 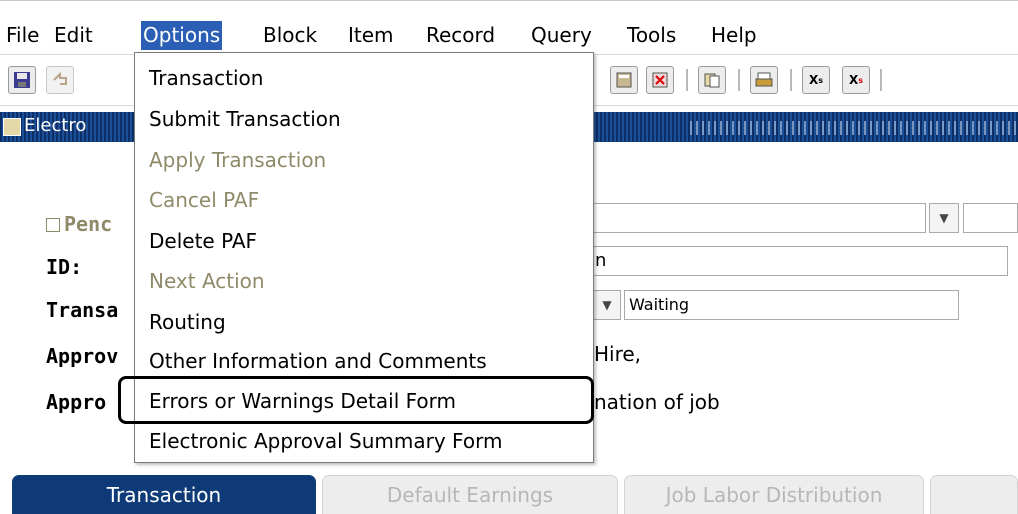 I want to click on pending-checkbox, so click(x=53, y=225).